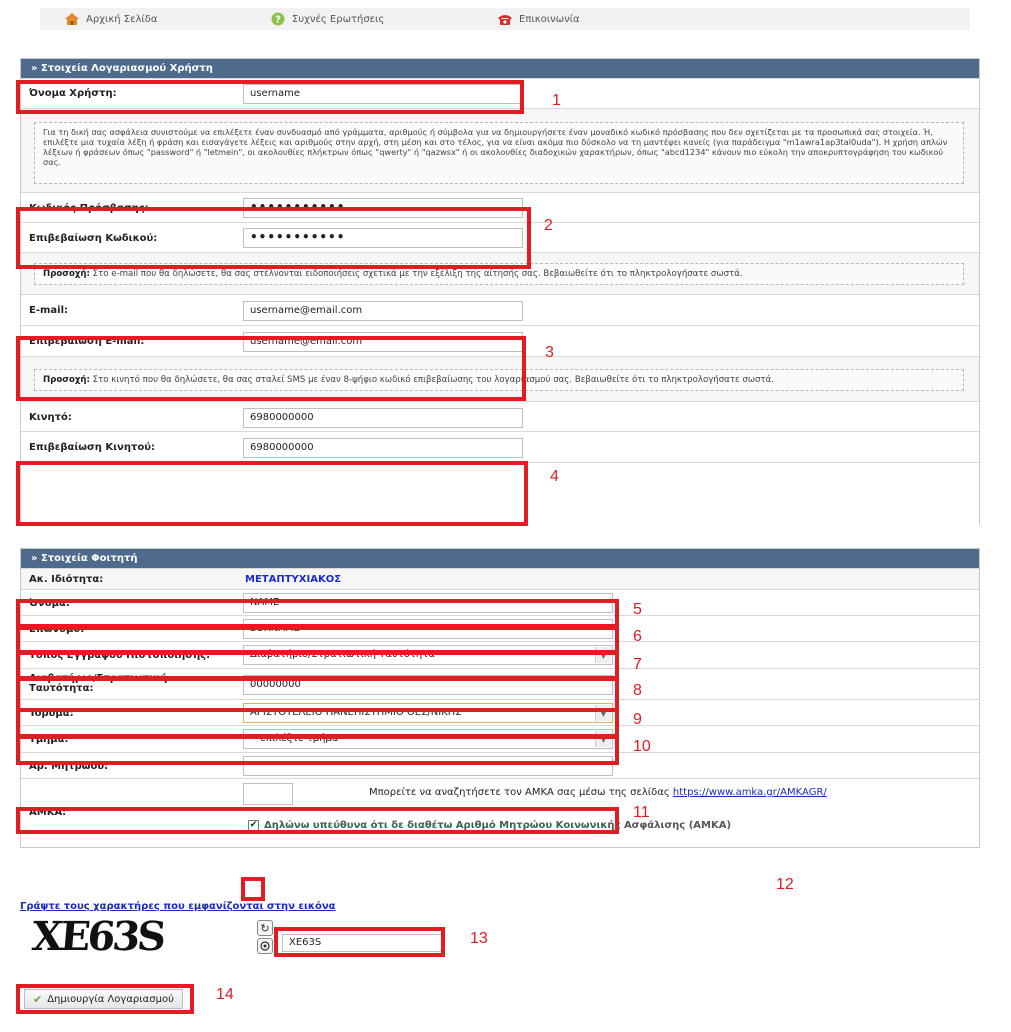 The width and height of the screenshot is (1011, 1032). I want to click on mobile-label: Κινητό:, so click(50, 417).